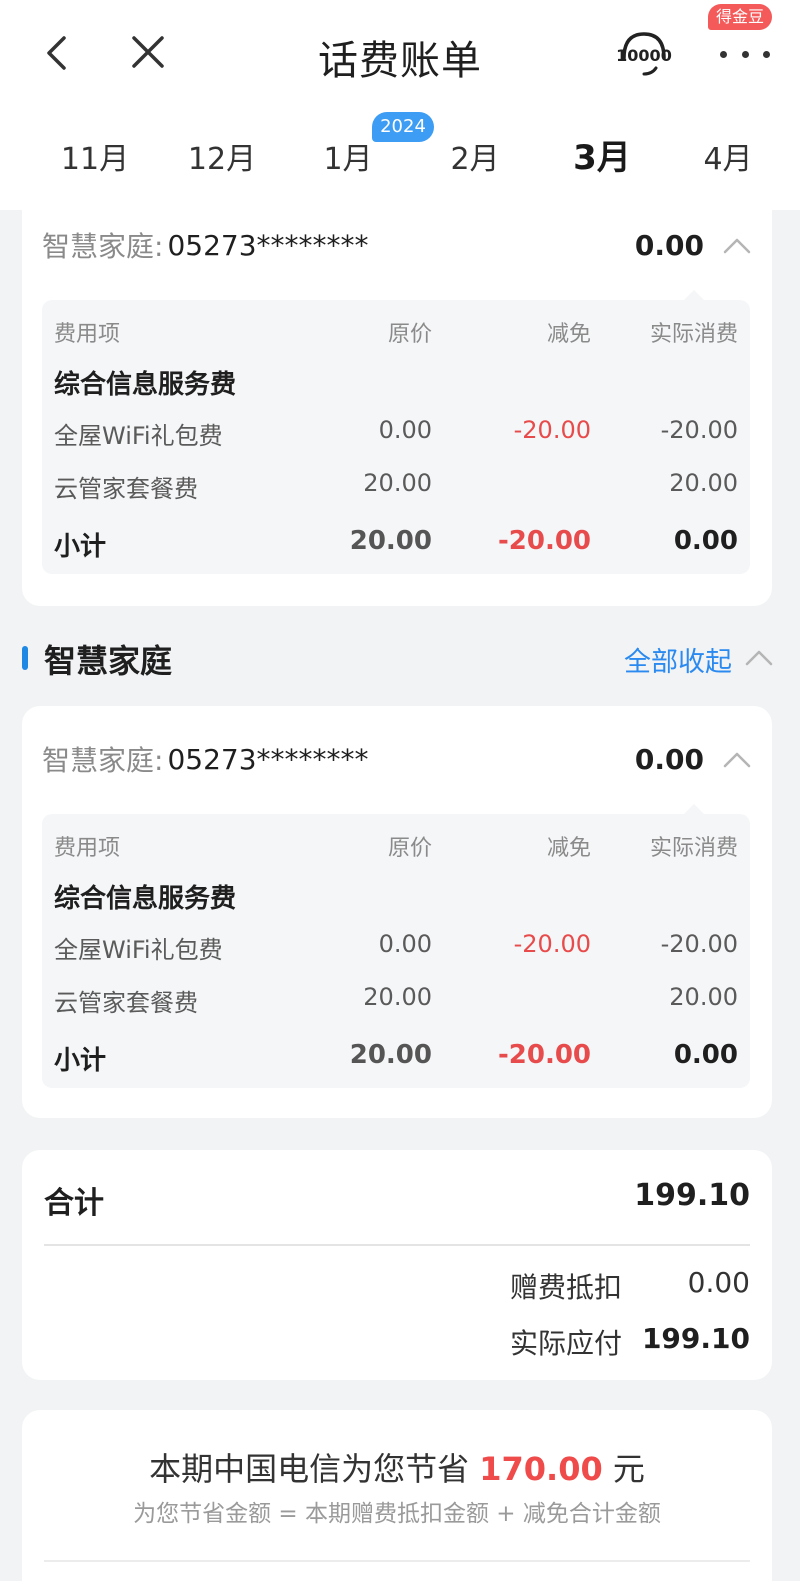  Describe the element at coordinates (602, 154) in the screenshot. I see `tab-month-3: 3月` at that location.